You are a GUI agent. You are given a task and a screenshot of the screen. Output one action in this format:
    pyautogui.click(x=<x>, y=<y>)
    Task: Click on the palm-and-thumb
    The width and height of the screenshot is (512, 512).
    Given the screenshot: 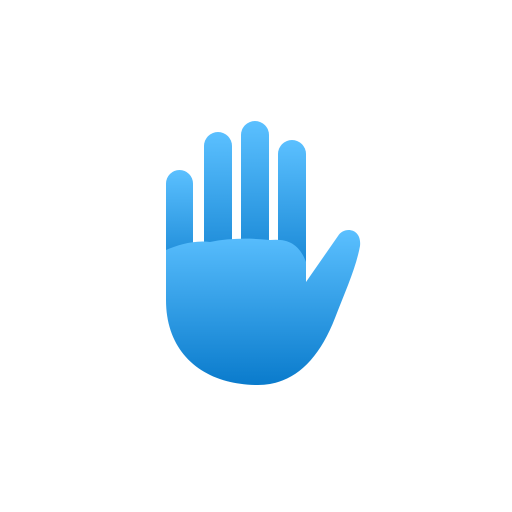 What is the action you would take?
    pyautogui.click(x=263, y=307)
    